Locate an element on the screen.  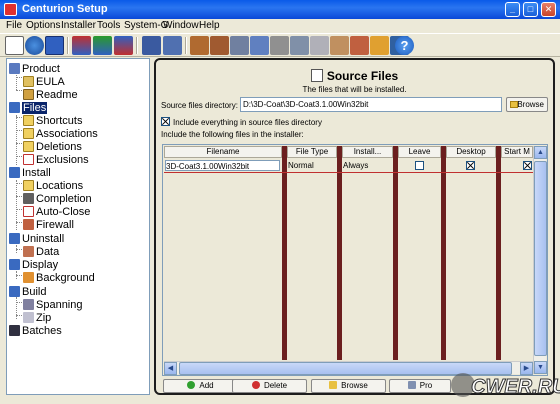
cell-desktop is located at coordinates (472, 166).